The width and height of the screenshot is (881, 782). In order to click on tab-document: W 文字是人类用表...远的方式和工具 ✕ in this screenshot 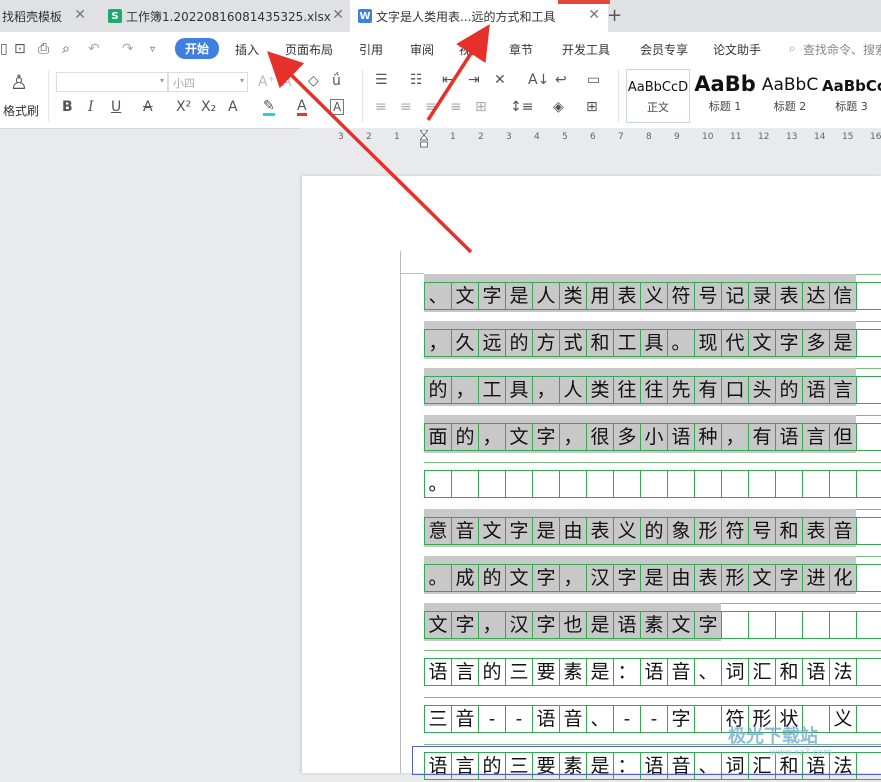, I will do `click(479, 16)`.